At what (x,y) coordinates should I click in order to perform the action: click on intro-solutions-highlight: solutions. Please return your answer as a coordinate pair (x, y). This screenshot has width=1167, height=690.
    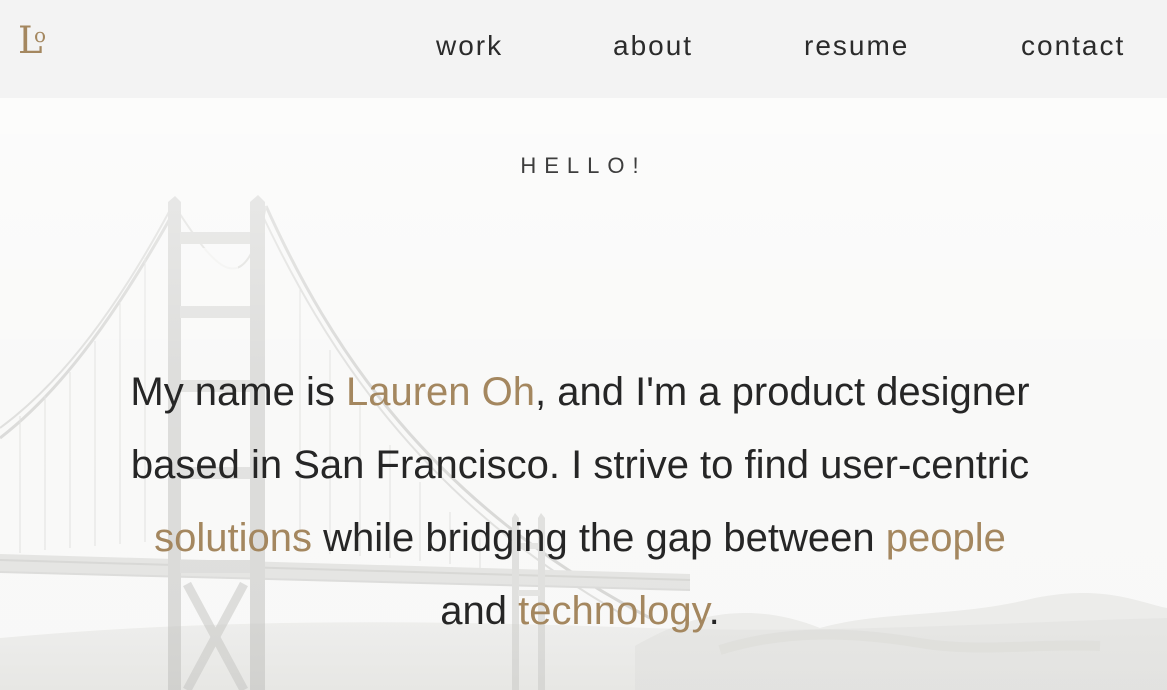
    Looking at the image, I should click on (233, 538).